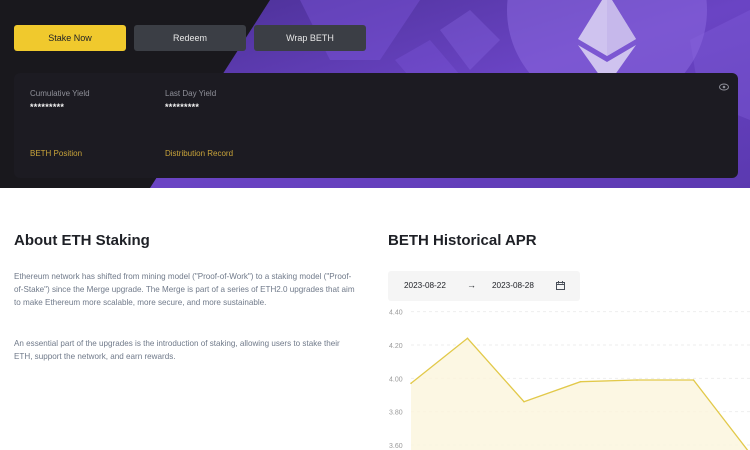 The height and width of the screenshot is (450, 750). I want to click on y-tick-label: 3.60, so click(396, 446).